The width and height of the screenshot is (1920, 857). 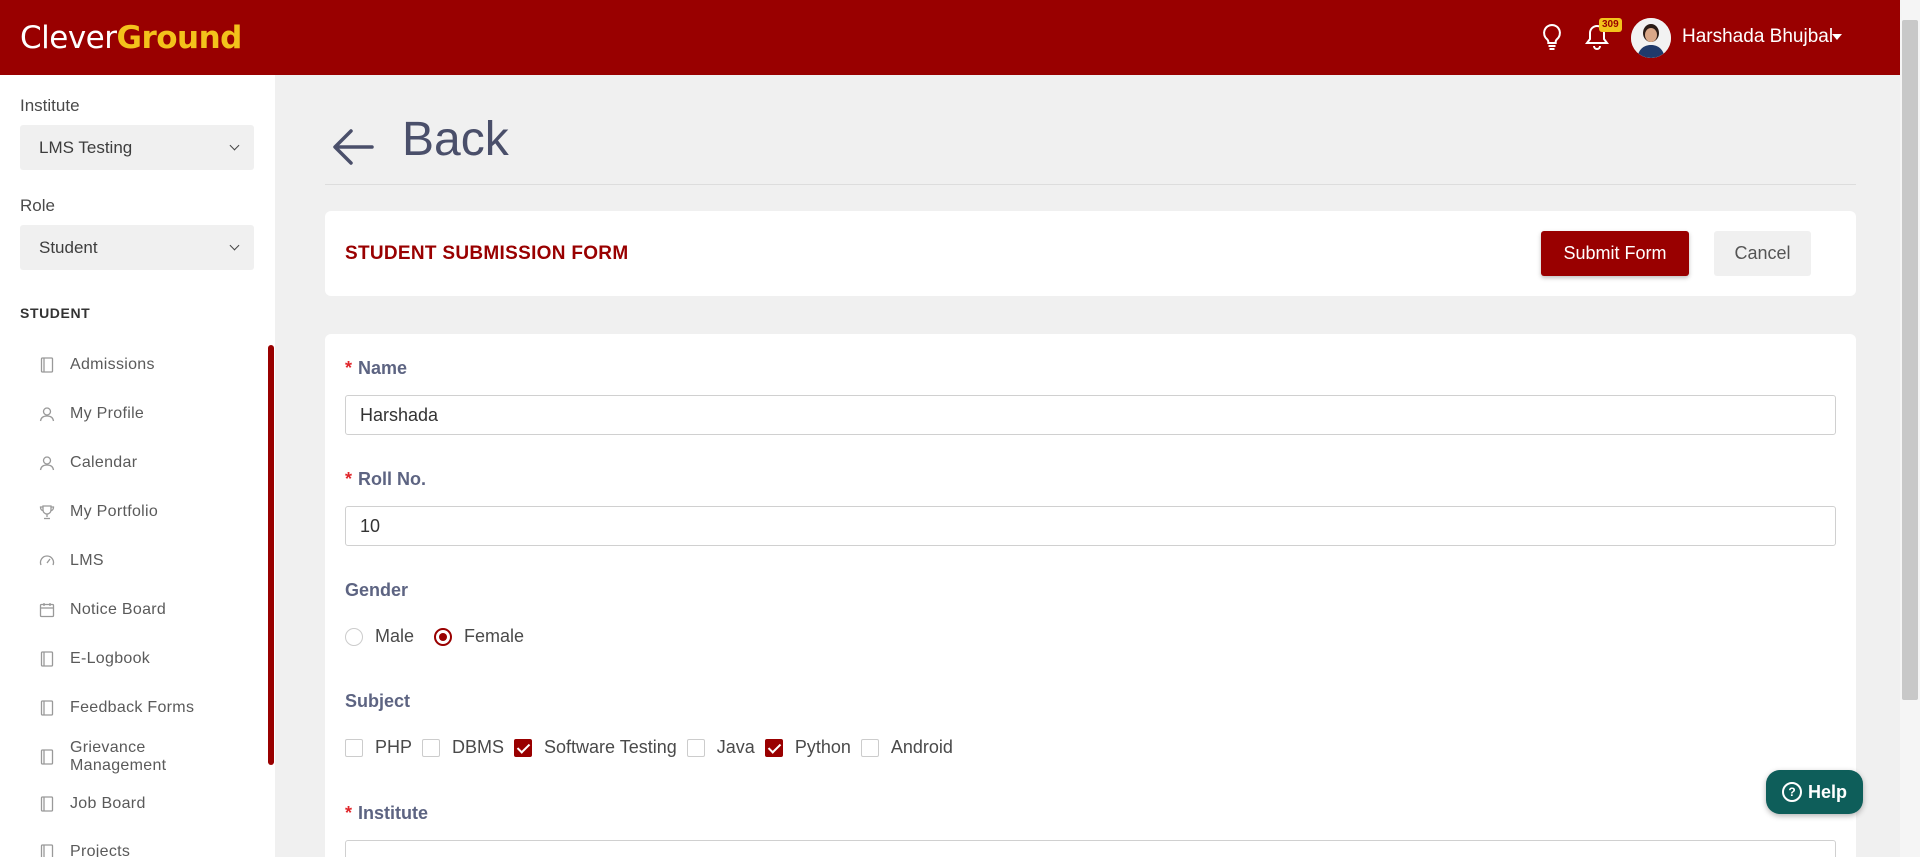 What do you see at coordinates (922, 747) in the screenshot?
I see `subject-android-label: Android` at bounding box center [922, 747].